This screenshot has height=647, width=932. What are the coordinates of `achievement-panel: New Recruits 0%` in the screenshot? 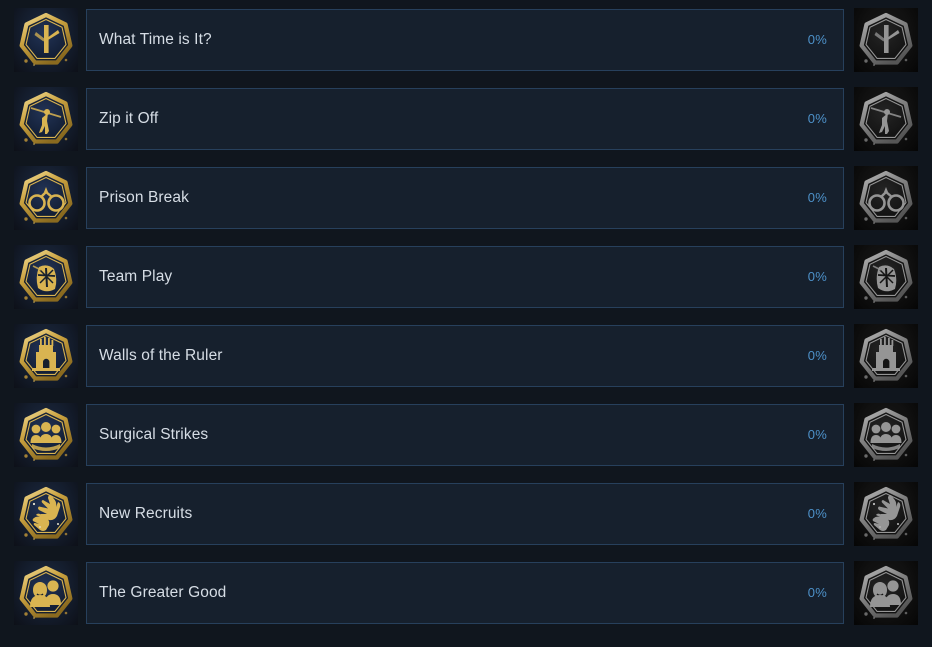 It's located at (465, 513).